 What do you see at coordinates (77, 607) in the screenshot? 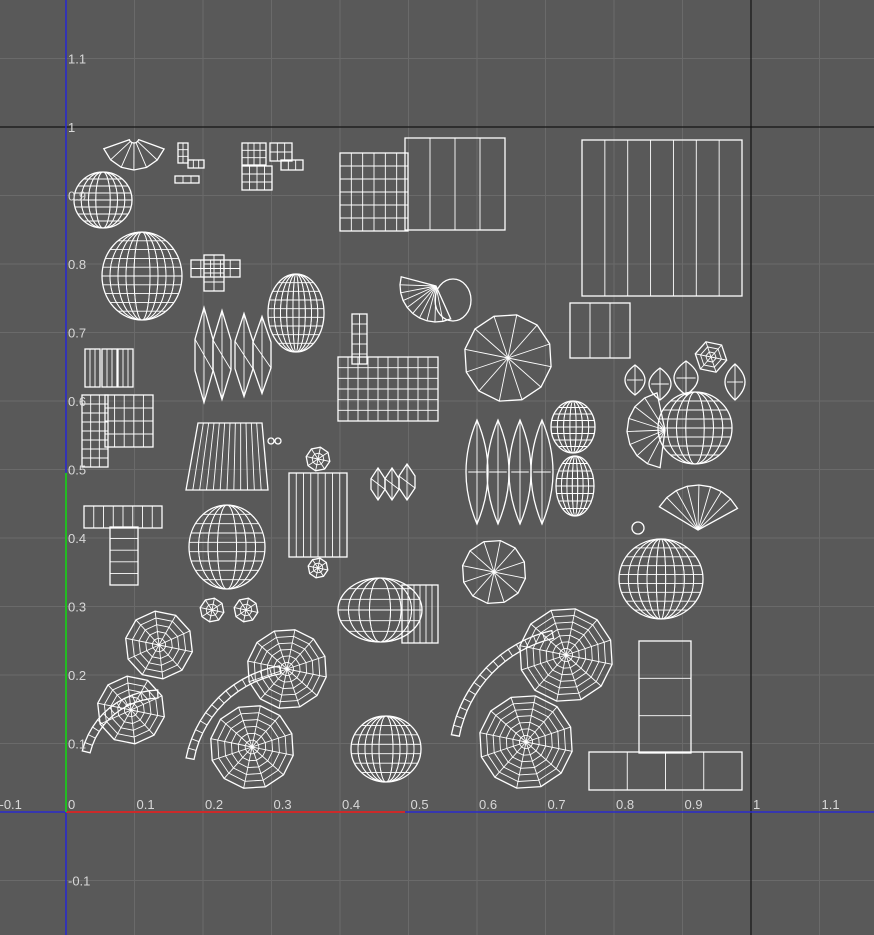
I see `v-tick-label: 0.3` at bounding box center [77, 607].